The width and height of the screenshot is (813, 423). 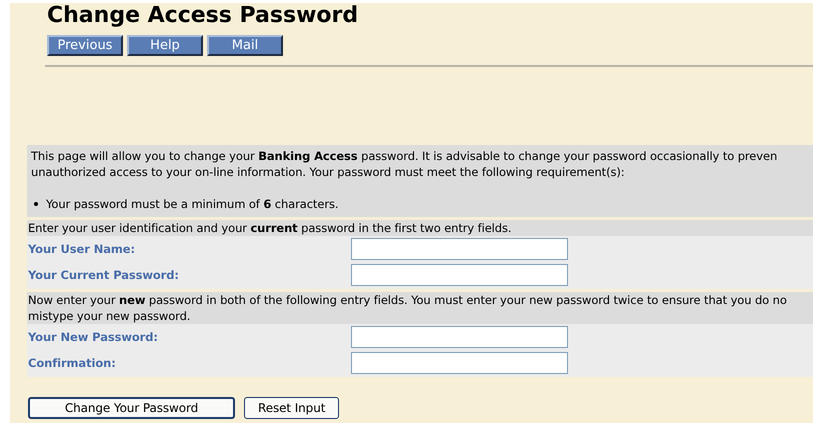 What do you see at coordinates (203, 16) in the screenshot?
I see `page-title: Change Access Password` at bounding box center [203, 16].